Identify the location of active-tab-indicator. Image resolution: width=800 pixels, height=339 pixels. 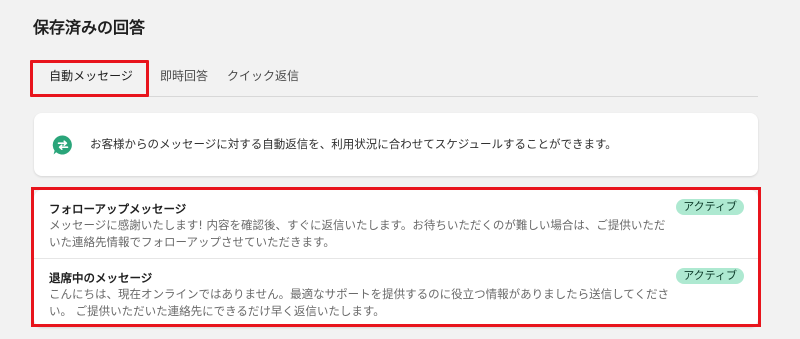
(91, 95).